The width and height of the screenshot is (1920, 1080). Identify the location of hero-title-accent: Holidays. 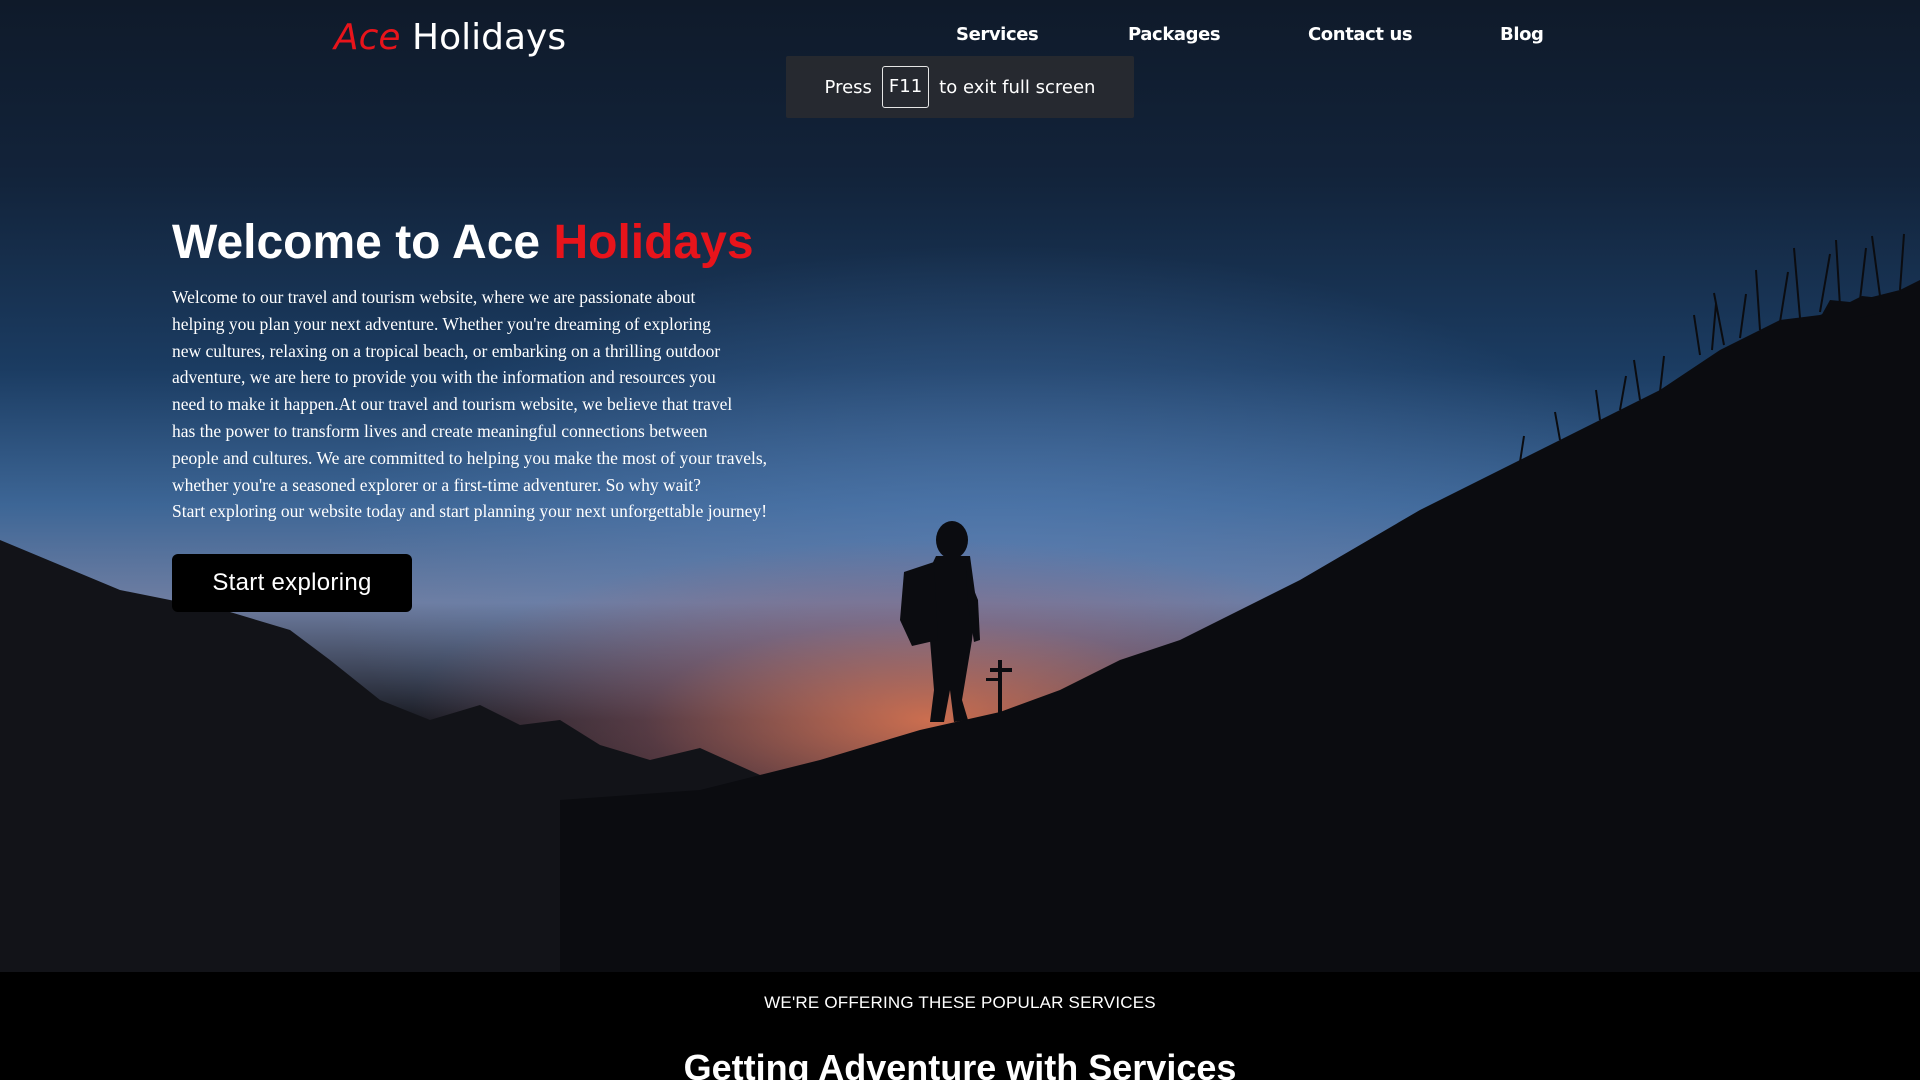
(653, 242).